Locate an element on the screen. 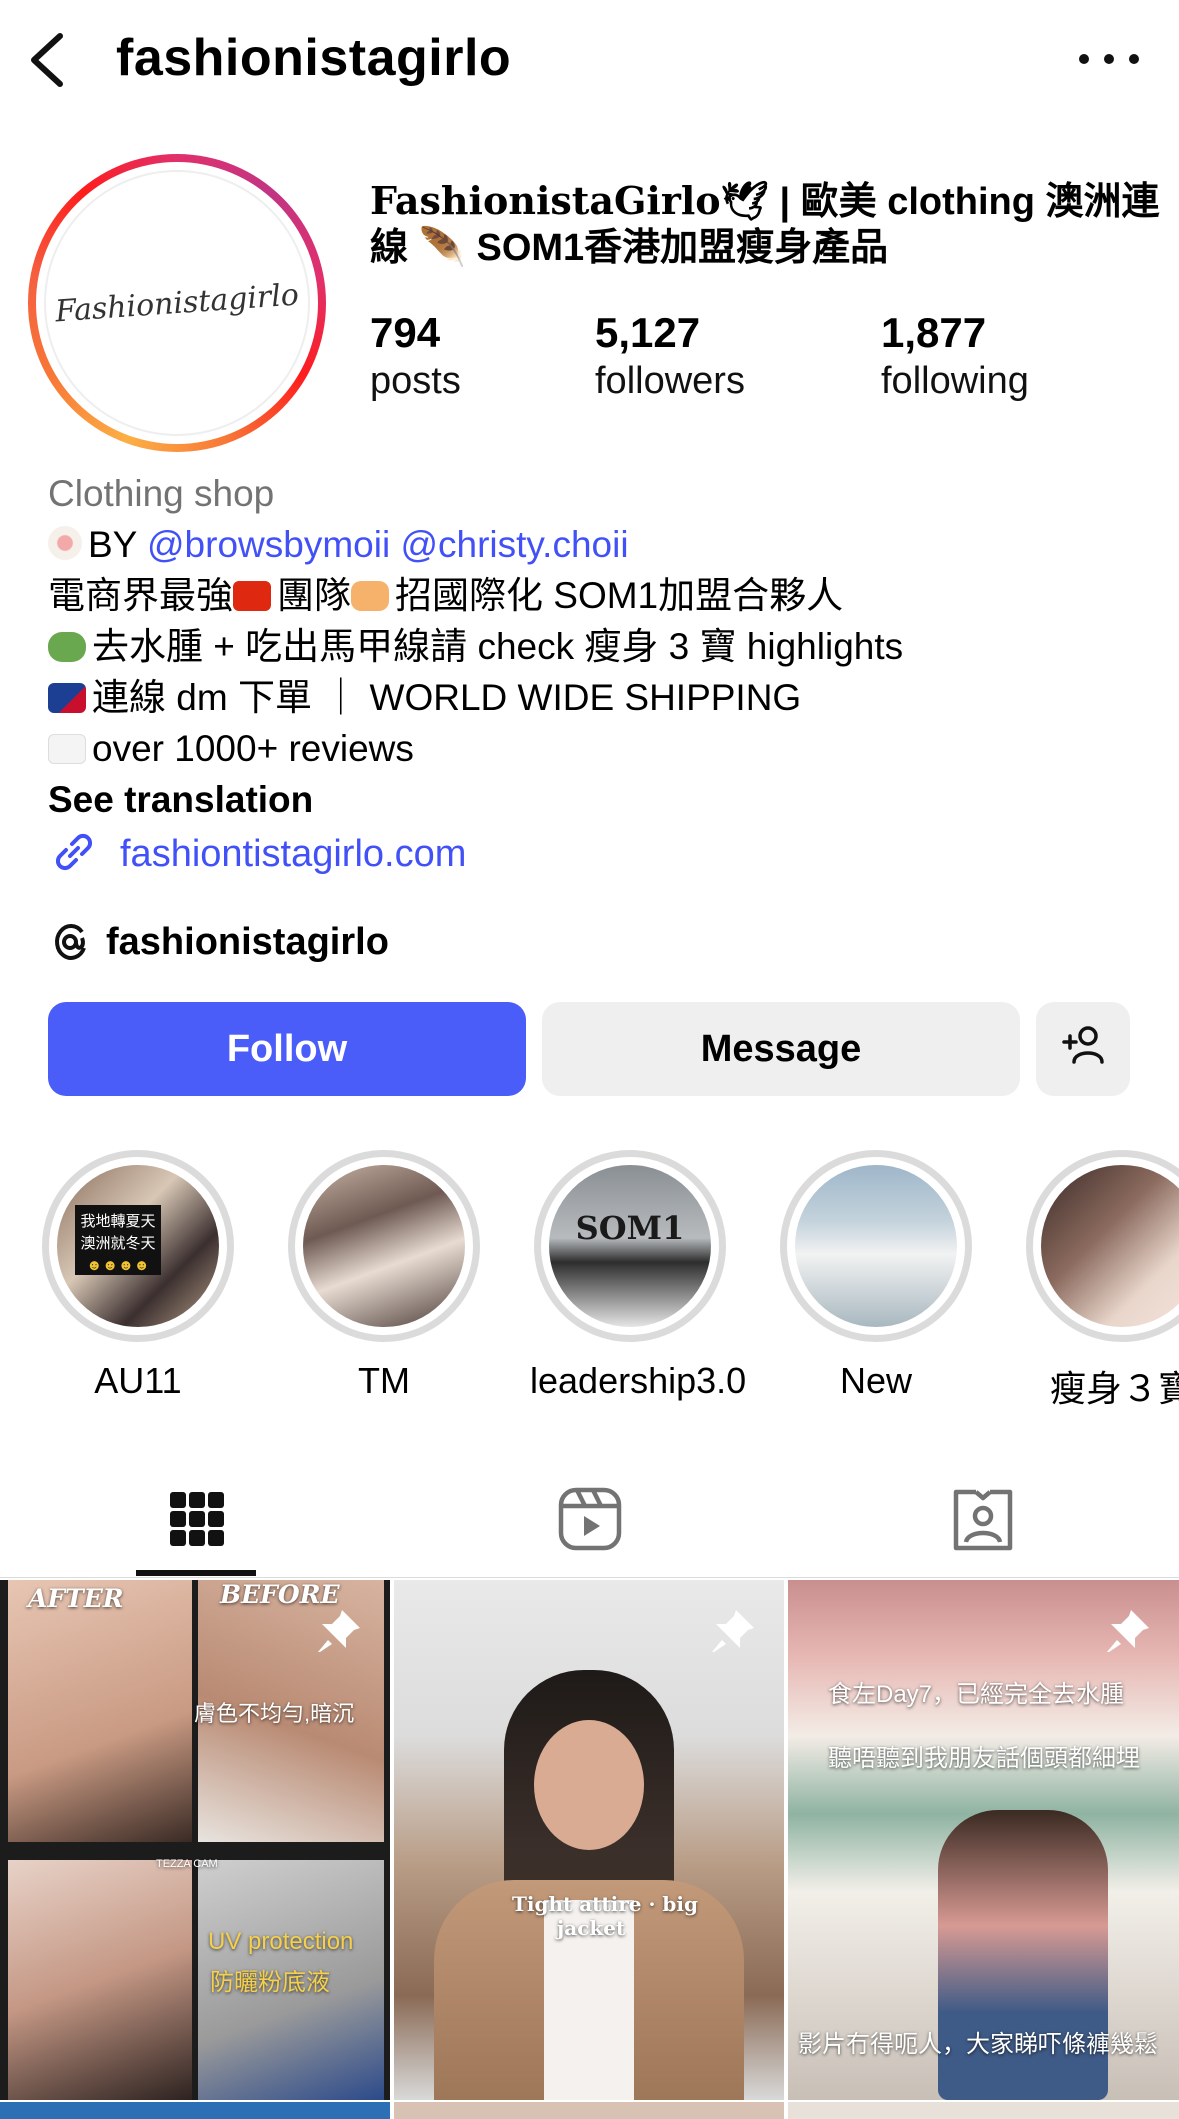 The width and height of the screenshot is (1179, 2119). post-overlay-text: jacket is located at coordinates (591, 1928).